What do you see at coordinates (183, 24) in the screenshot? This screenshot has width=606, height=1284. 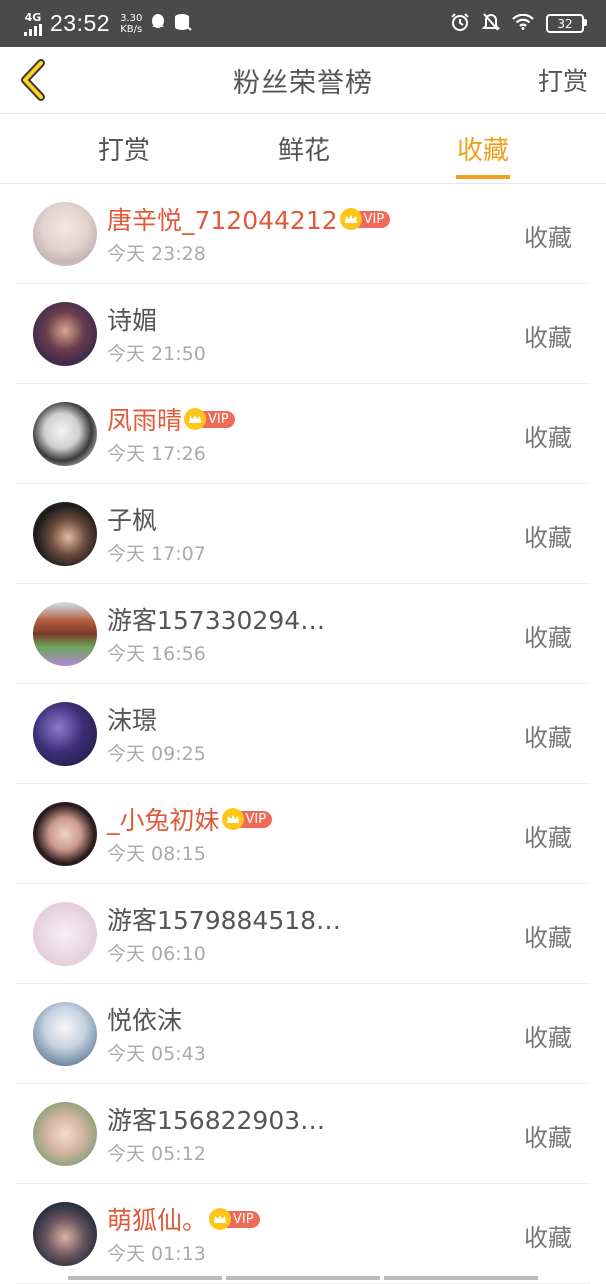 I see `storage-icon` at bounding box center [183, 24].